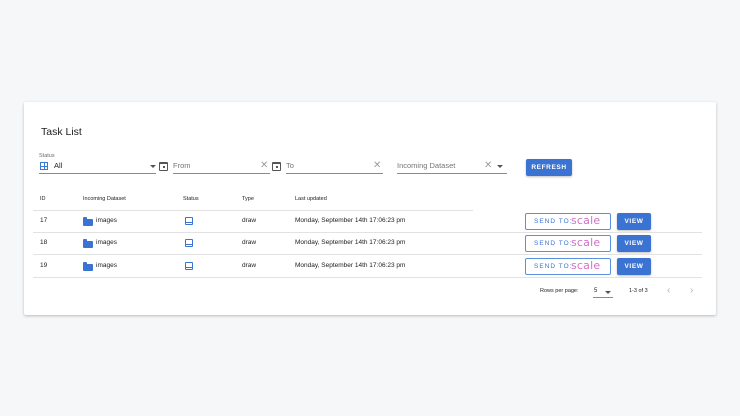  Describe the element at coordinates (221, 167) in the screenshot. I see `from-date-field: From` at that location.